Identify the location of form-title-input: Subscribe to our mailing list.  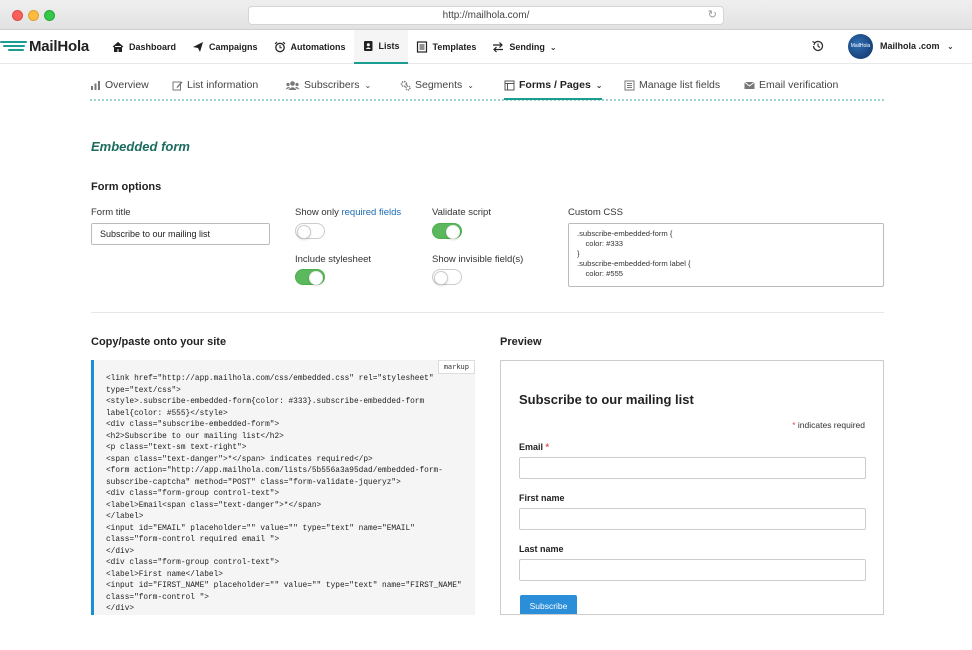
(180, 234).